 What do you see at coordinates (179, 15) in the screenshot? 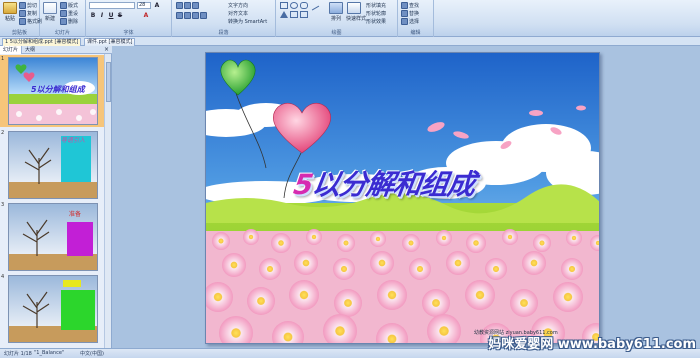
I see `align-left-icon` at bounding box center [179, 15].